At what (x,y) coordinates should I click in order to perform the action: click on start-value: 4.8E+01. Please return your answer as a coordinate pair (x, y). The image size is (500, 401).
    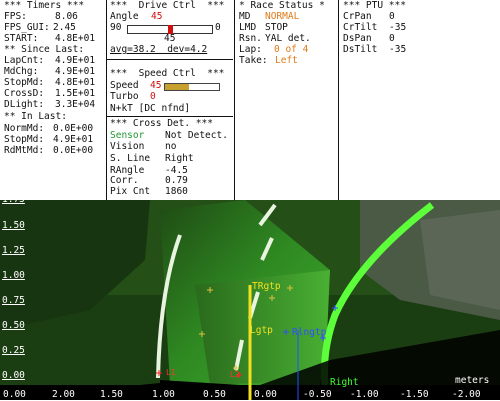
    Looking at the image, I should click on (75, 38).